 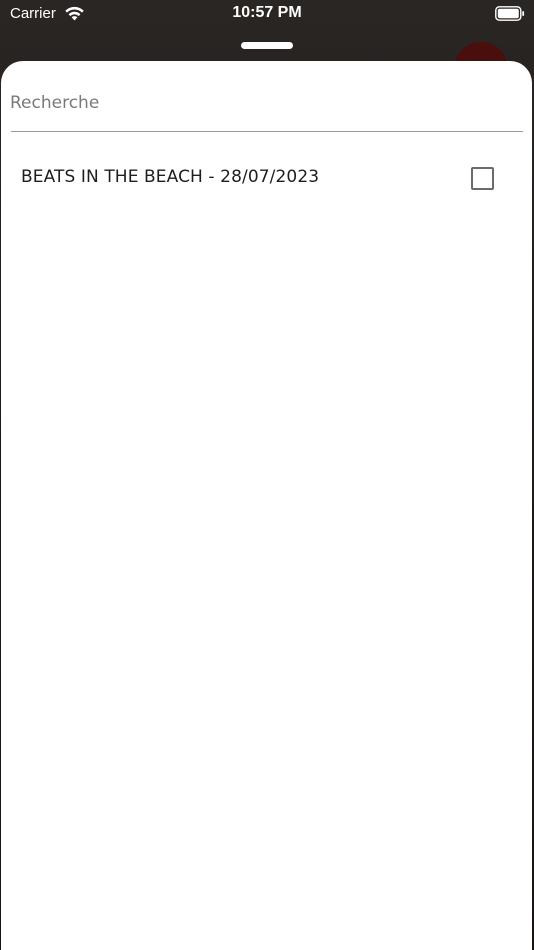 What do you see at coordinates (267, 12) in the screenshot?
I see `status-time: 10:57 PM` at bounding box center [267, 12].